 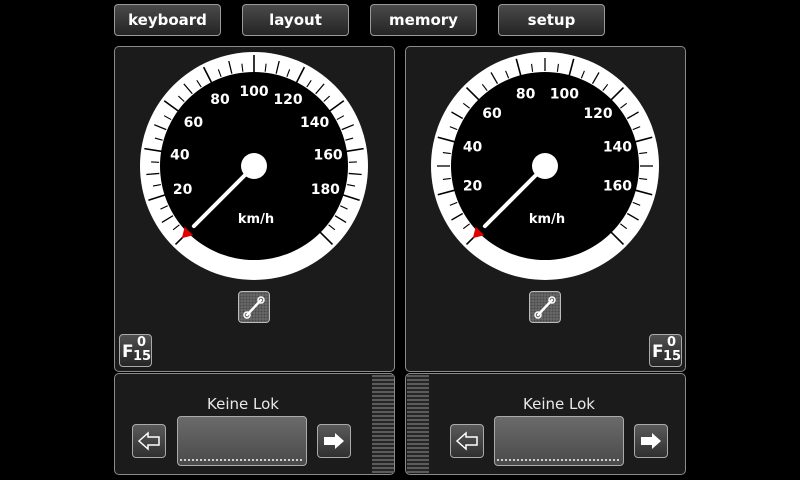 What do you see at coordinates (551, 20) in the screenshot?
I see `setup-button: setup` at bounding box center [551, 20].